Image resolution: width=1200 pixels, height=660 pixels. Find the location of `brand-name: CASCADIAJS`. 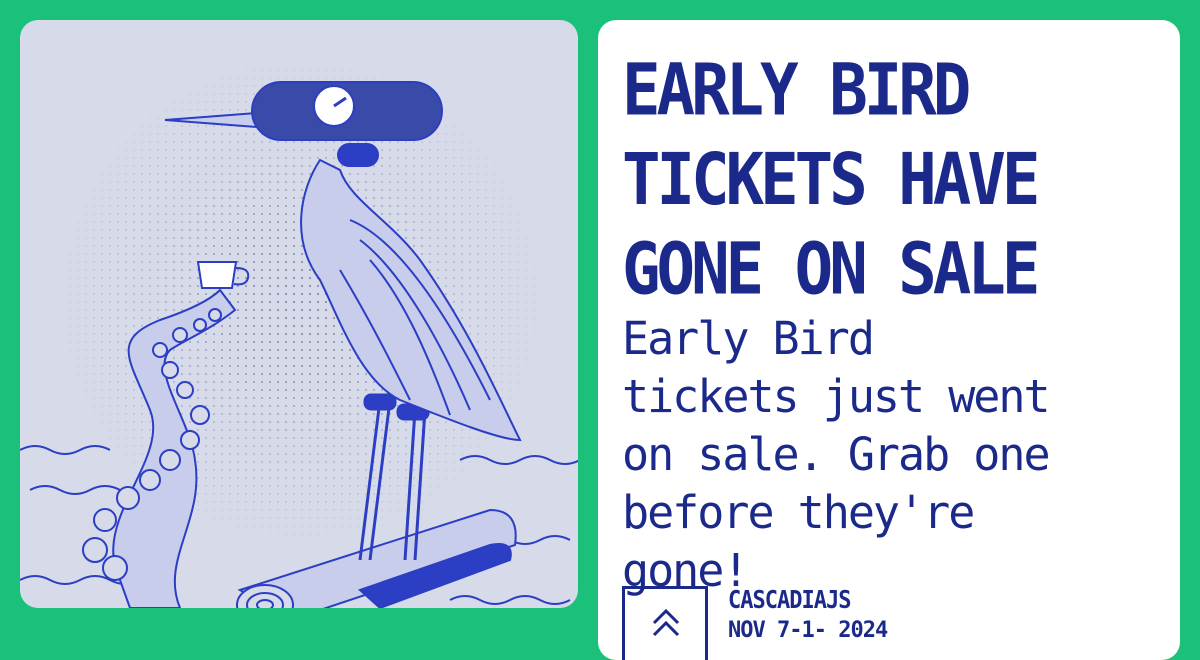

brand-name: CASCADIAJS is located at coordinates (789, 600).